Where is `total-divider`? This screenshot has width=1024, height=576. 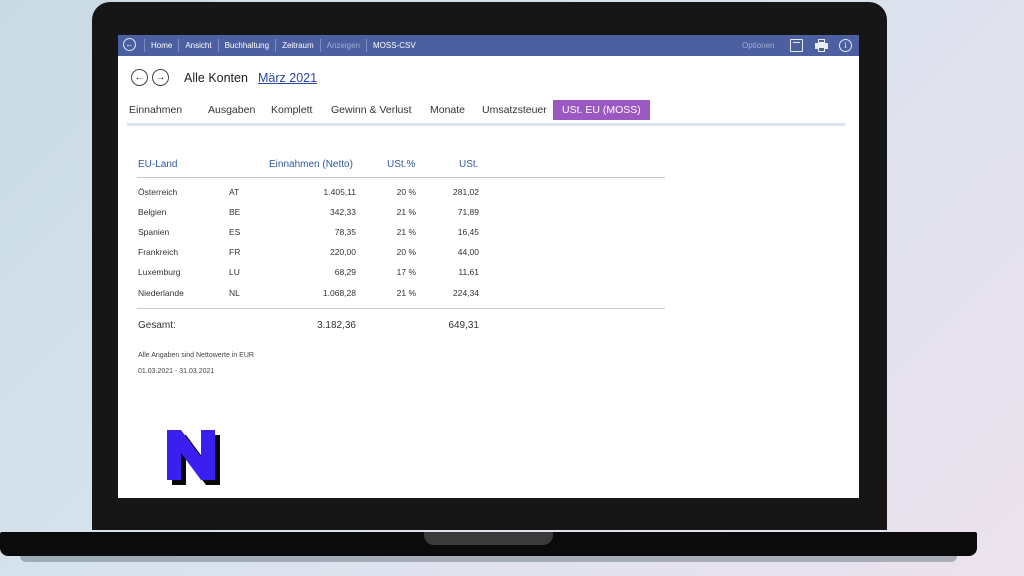
total-divider is located at coordinates (401, 308).